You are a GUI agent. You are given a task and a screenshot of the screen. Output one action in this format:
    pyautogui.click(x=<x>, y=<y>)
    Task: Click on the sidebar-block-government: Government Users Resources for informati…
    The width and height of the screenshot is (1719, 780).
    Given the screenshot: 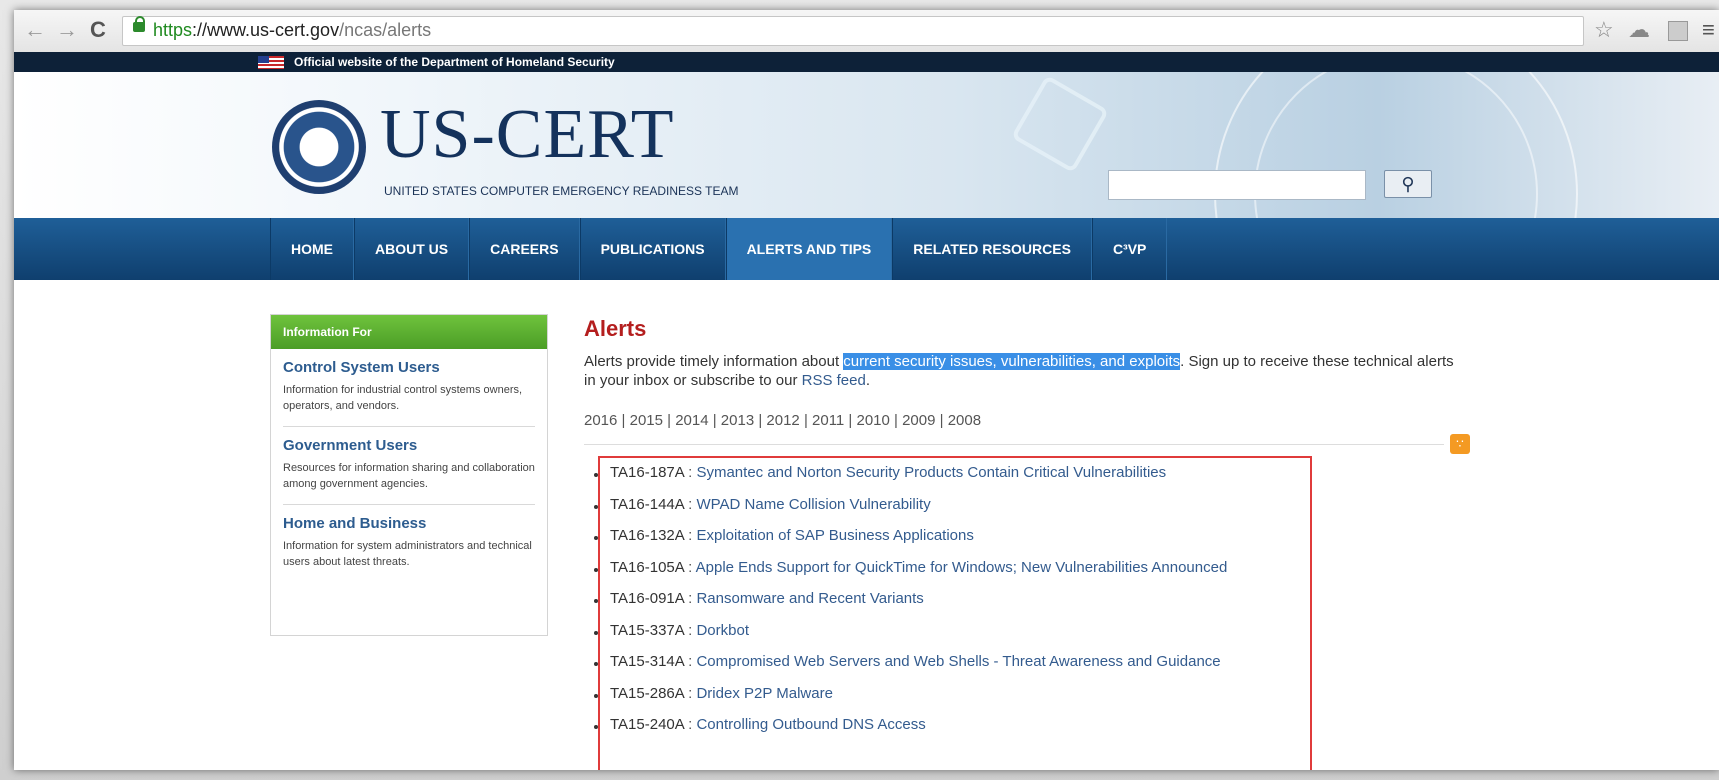 What is the action you would take?
    pyautogui.click(x=409, y=466)
    